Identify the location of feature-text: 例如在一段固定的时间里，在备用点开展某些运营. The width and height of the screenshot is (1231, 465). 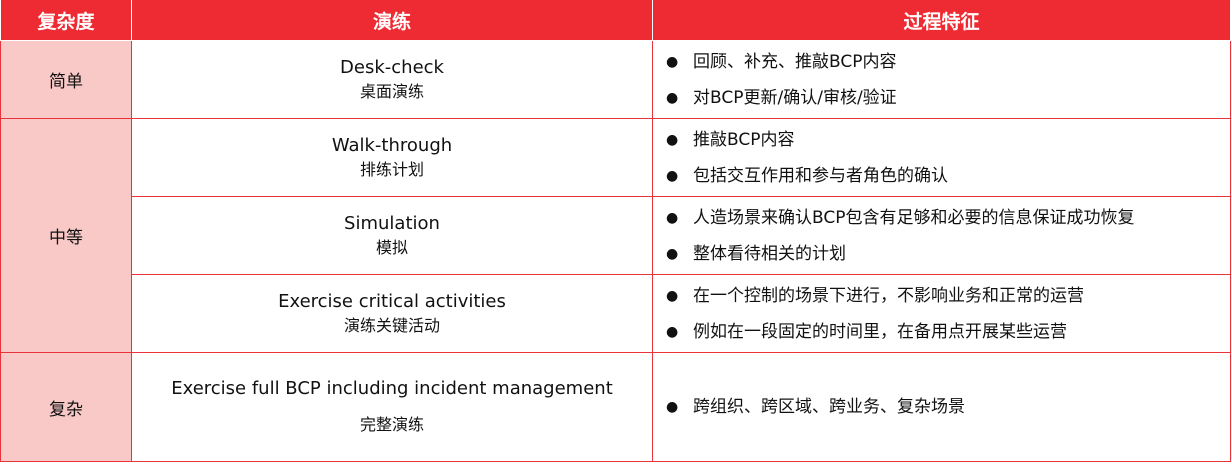
(880, 331).